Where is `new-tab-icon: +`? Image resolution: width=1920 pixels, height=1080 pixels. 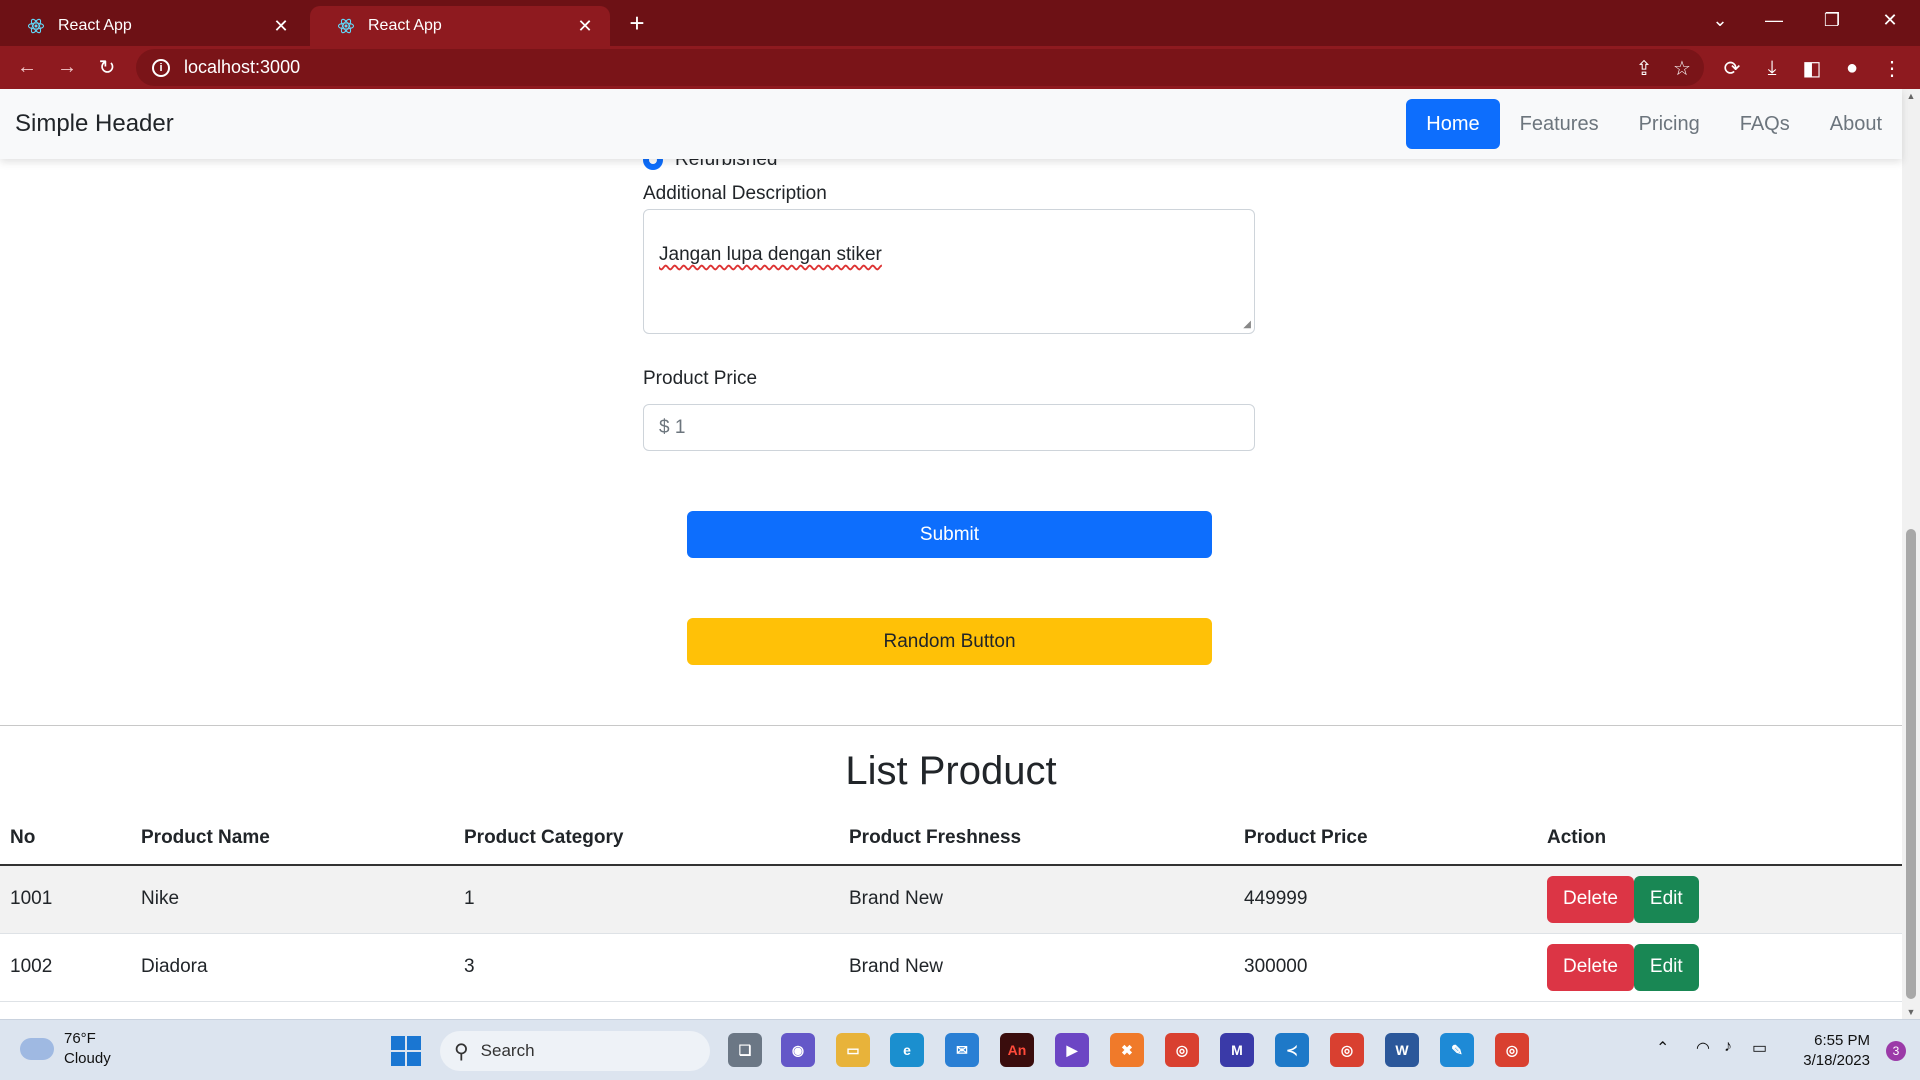 new-tab-icon: + is located at coordinates (637, 23).